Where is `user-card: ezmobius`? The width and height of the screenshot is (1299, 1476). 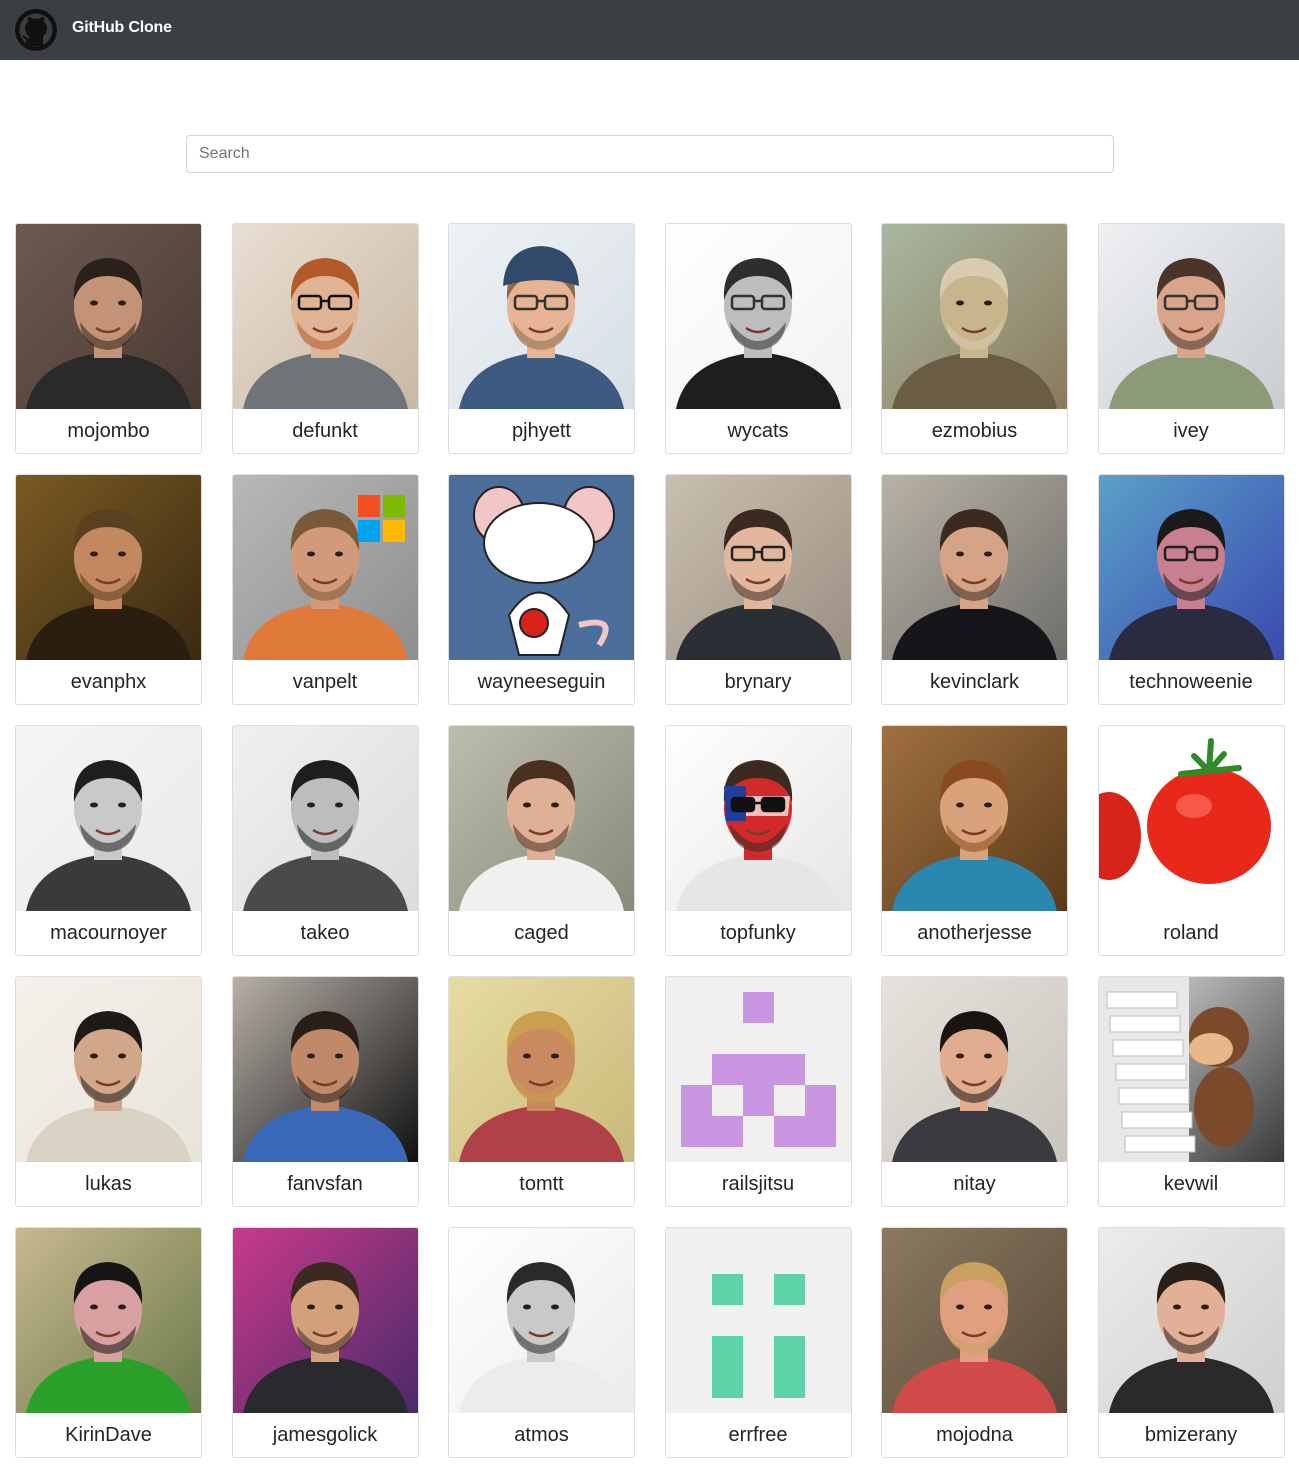
user-card: ezmobius is located at coordinates (974, 338).